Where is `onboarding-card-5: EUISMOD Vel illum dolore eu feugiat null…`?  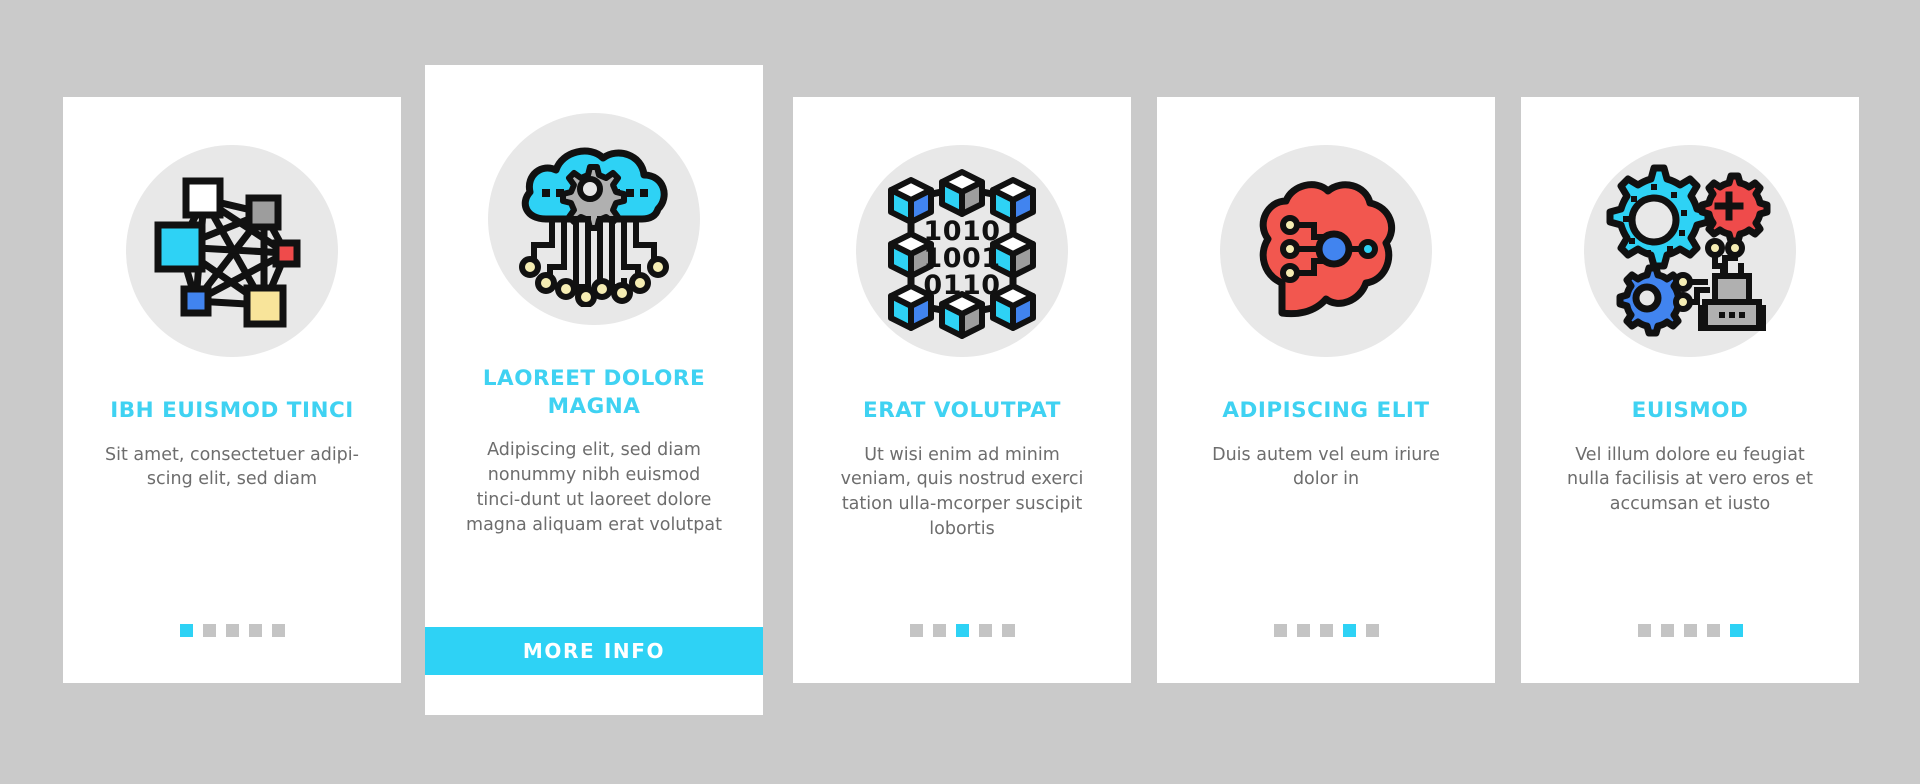 onboarding-card-5: EUISMOD Vel illum dolore eu feugiat null… is located at coordinates (1690, 390).